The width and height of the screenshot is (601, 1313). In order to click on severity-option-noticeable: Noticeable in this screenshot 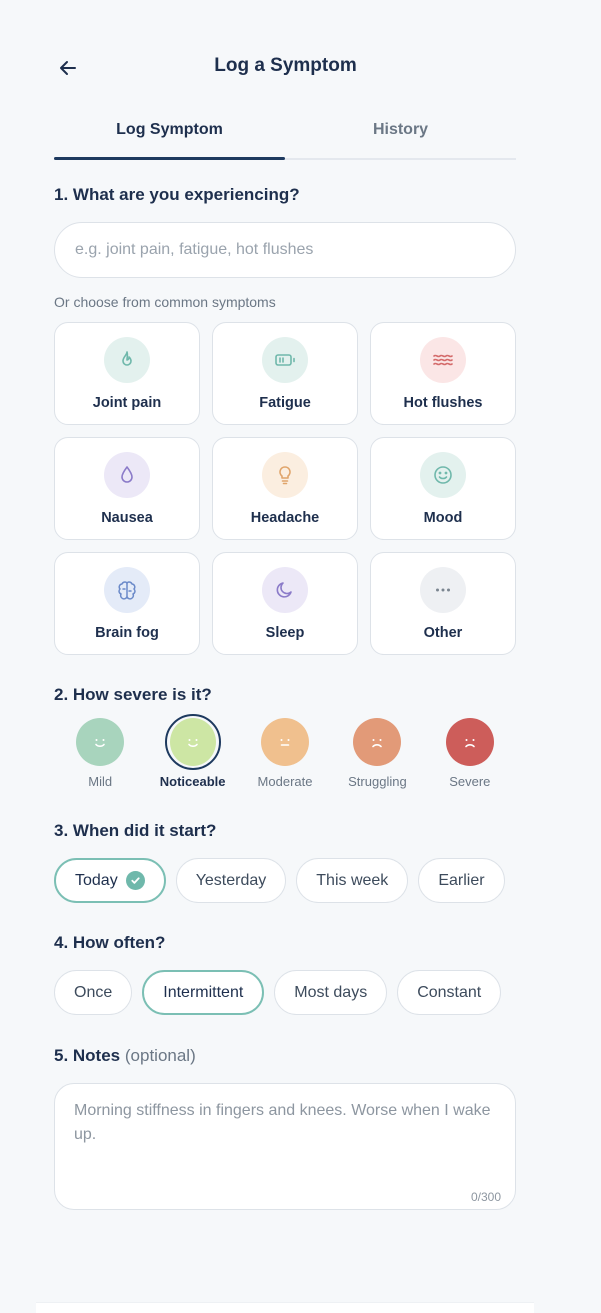, I will do `click(192, 751)`.